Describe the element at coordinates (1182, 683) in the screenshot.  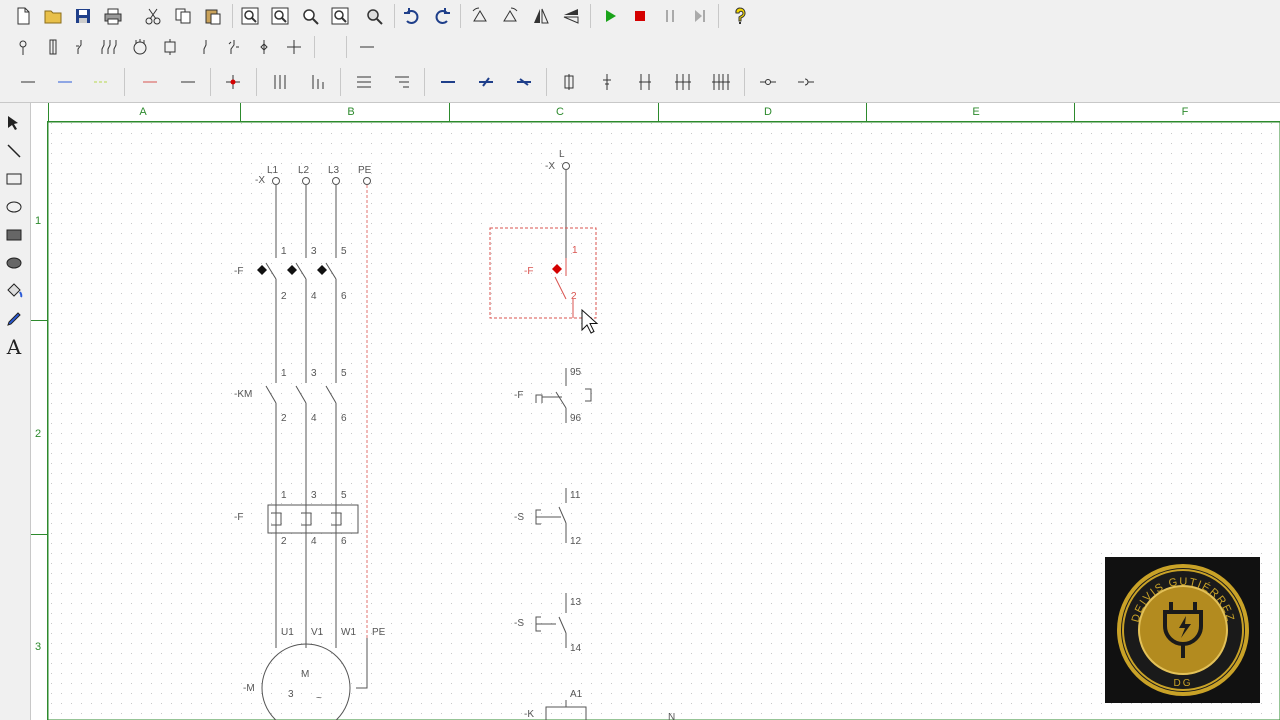
I see `logo-initials: DG` at that location.